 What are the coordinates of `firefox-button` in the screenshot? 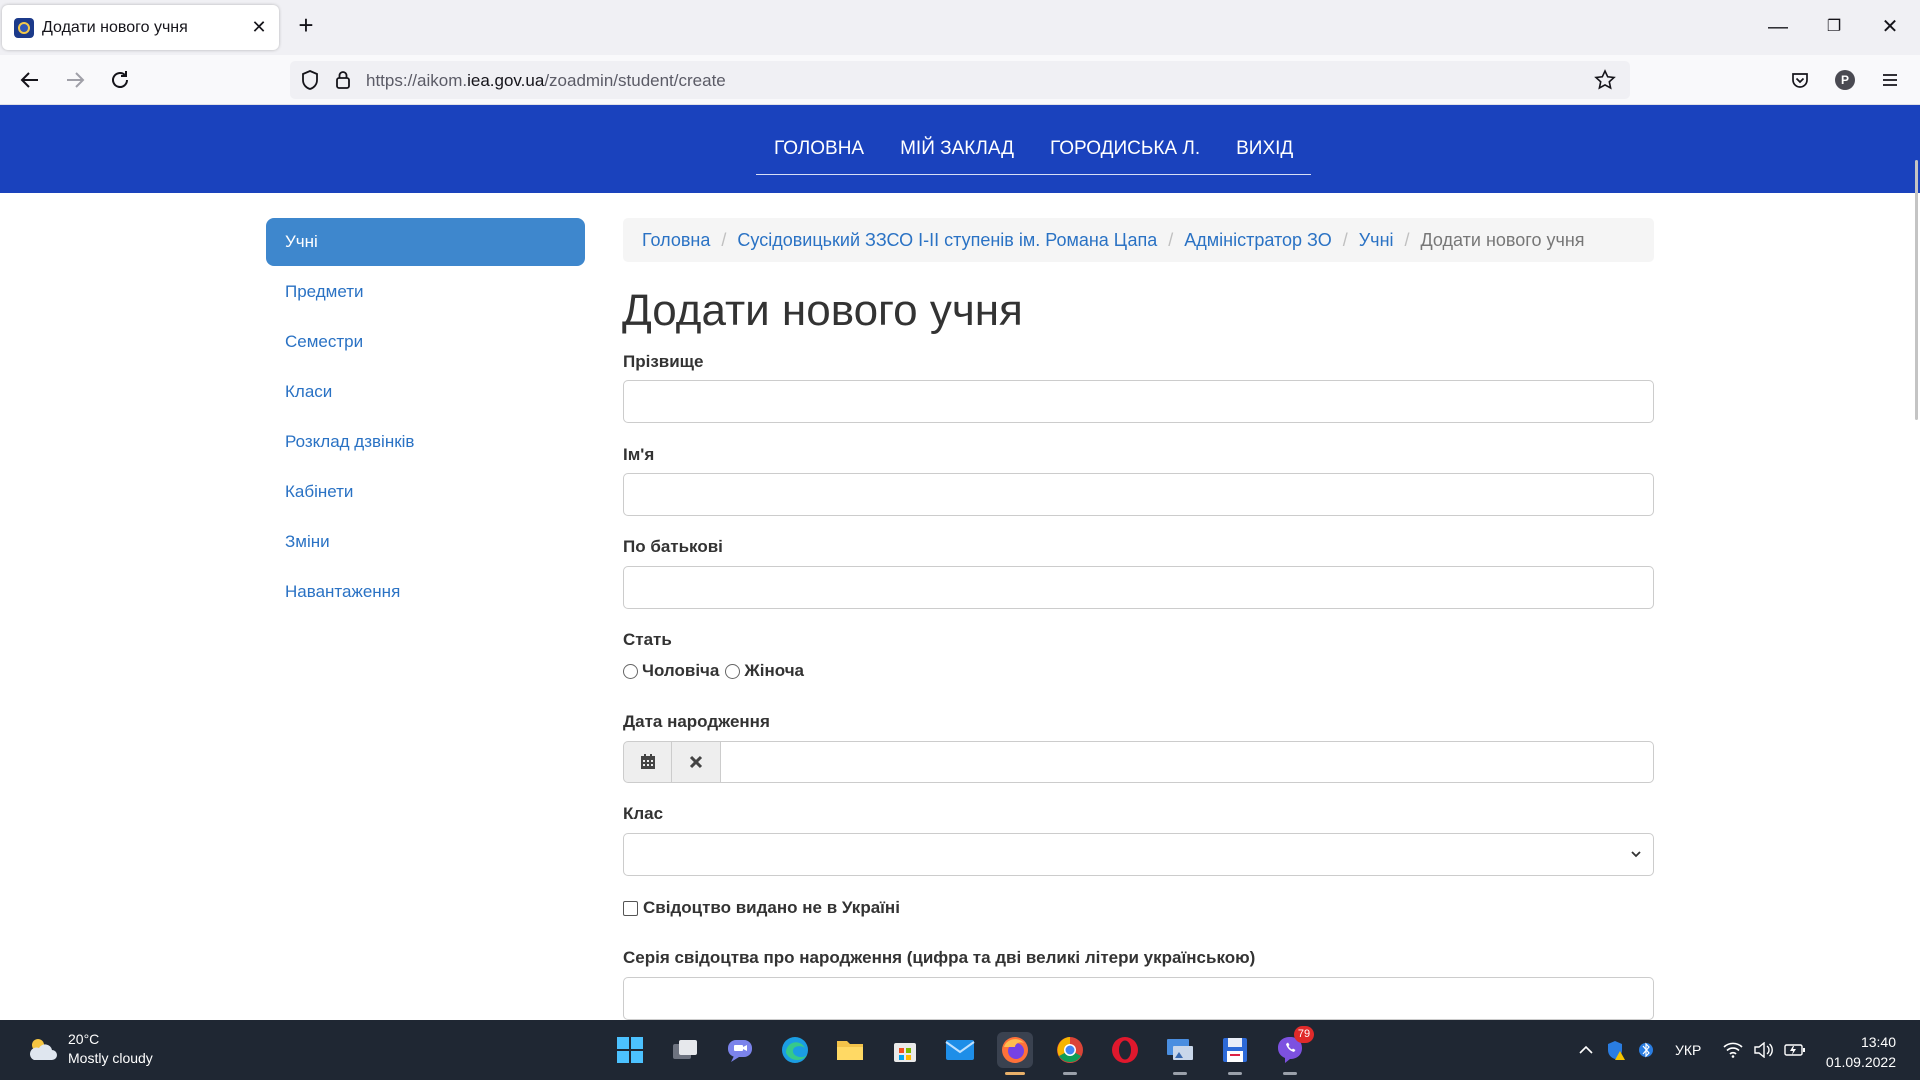 It's located at (1015, 1053).